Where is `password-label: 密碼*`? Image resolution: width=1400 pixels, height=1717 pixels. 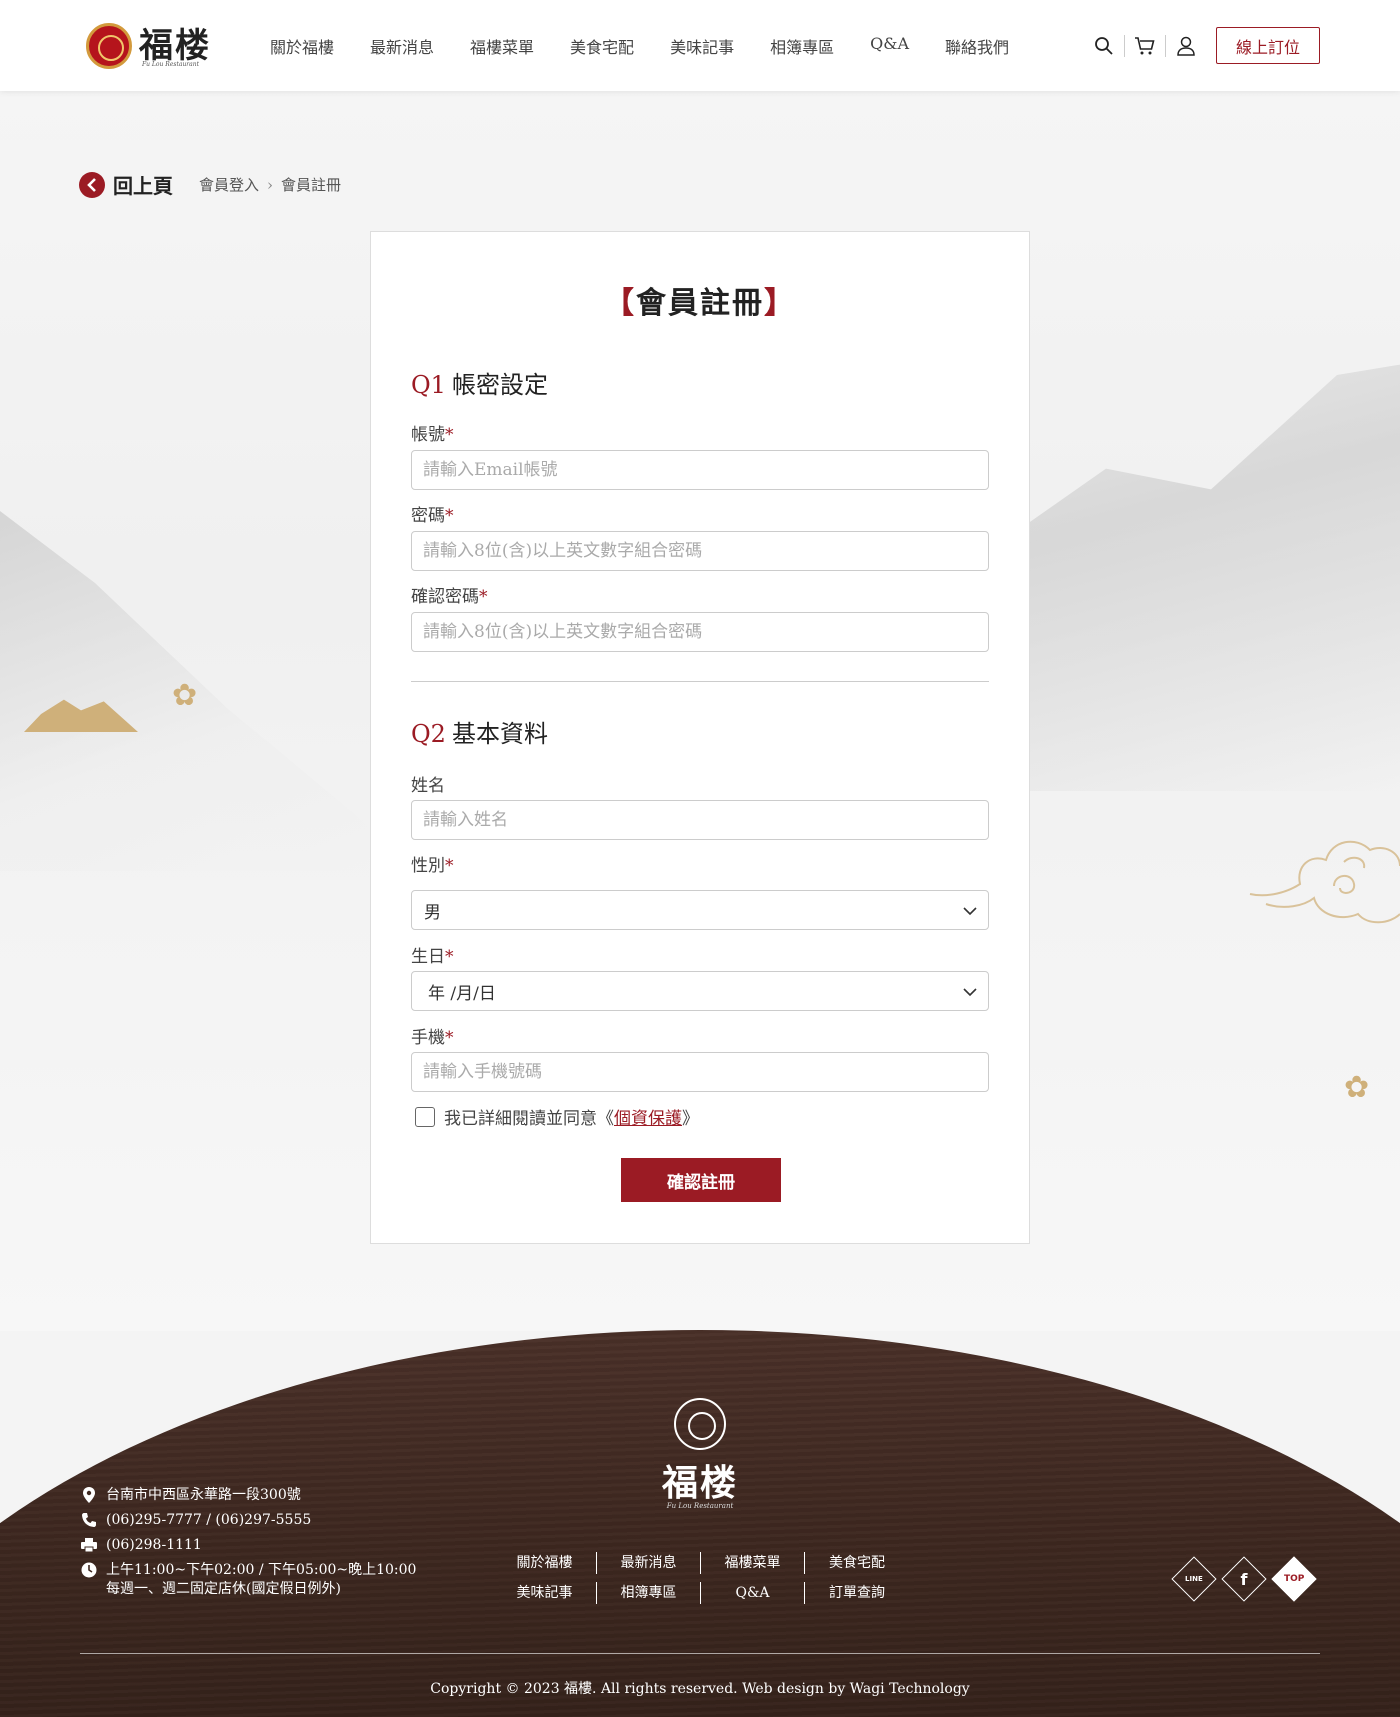
password-label: 密碼* is located at coordinates (432, 516).